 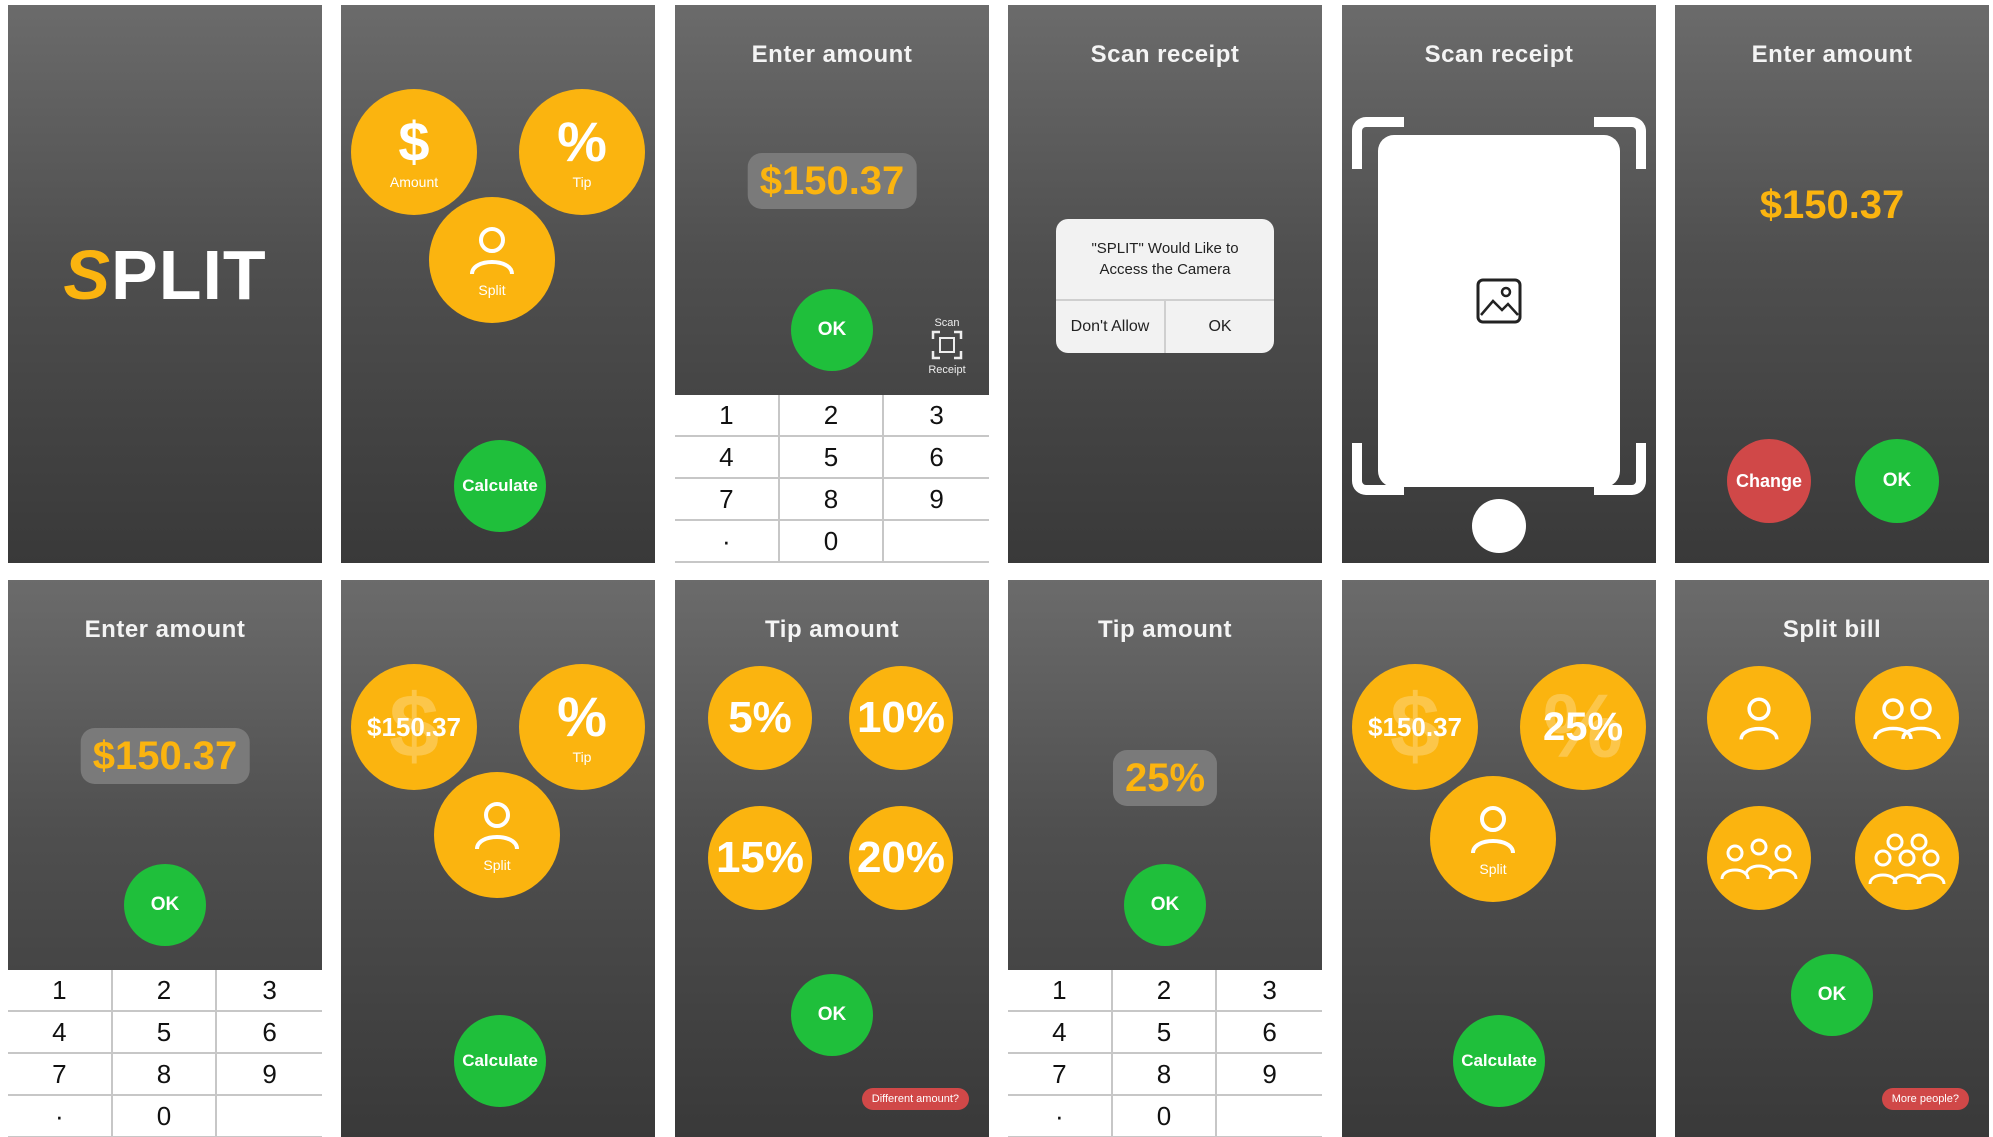 What do you see at coordinates (1499, 301) in the screenshot?
I see `image-icon` at bounding box center [1499, 301].